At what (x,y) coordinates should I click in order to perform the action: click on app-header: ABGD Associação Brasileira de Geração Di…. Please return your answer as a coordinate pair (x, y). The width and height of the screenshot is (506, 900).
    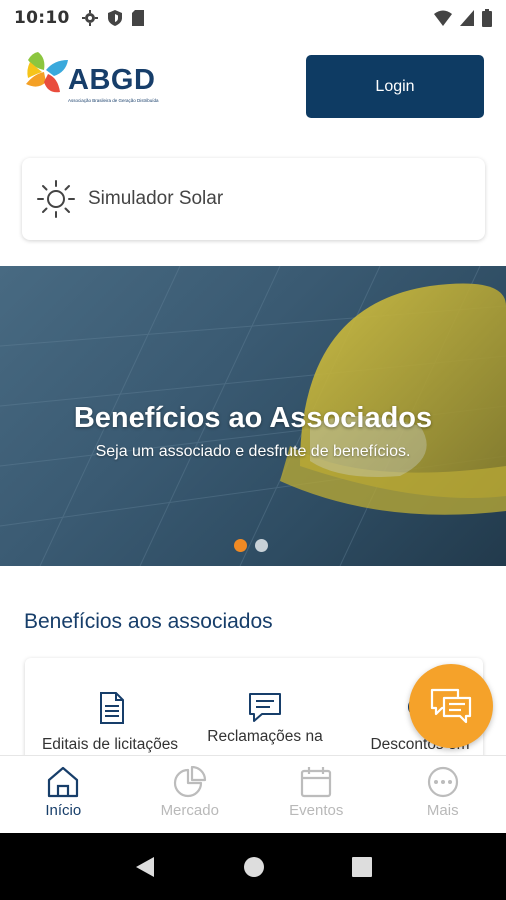
    Looking at the image, I should click on (253, 91).